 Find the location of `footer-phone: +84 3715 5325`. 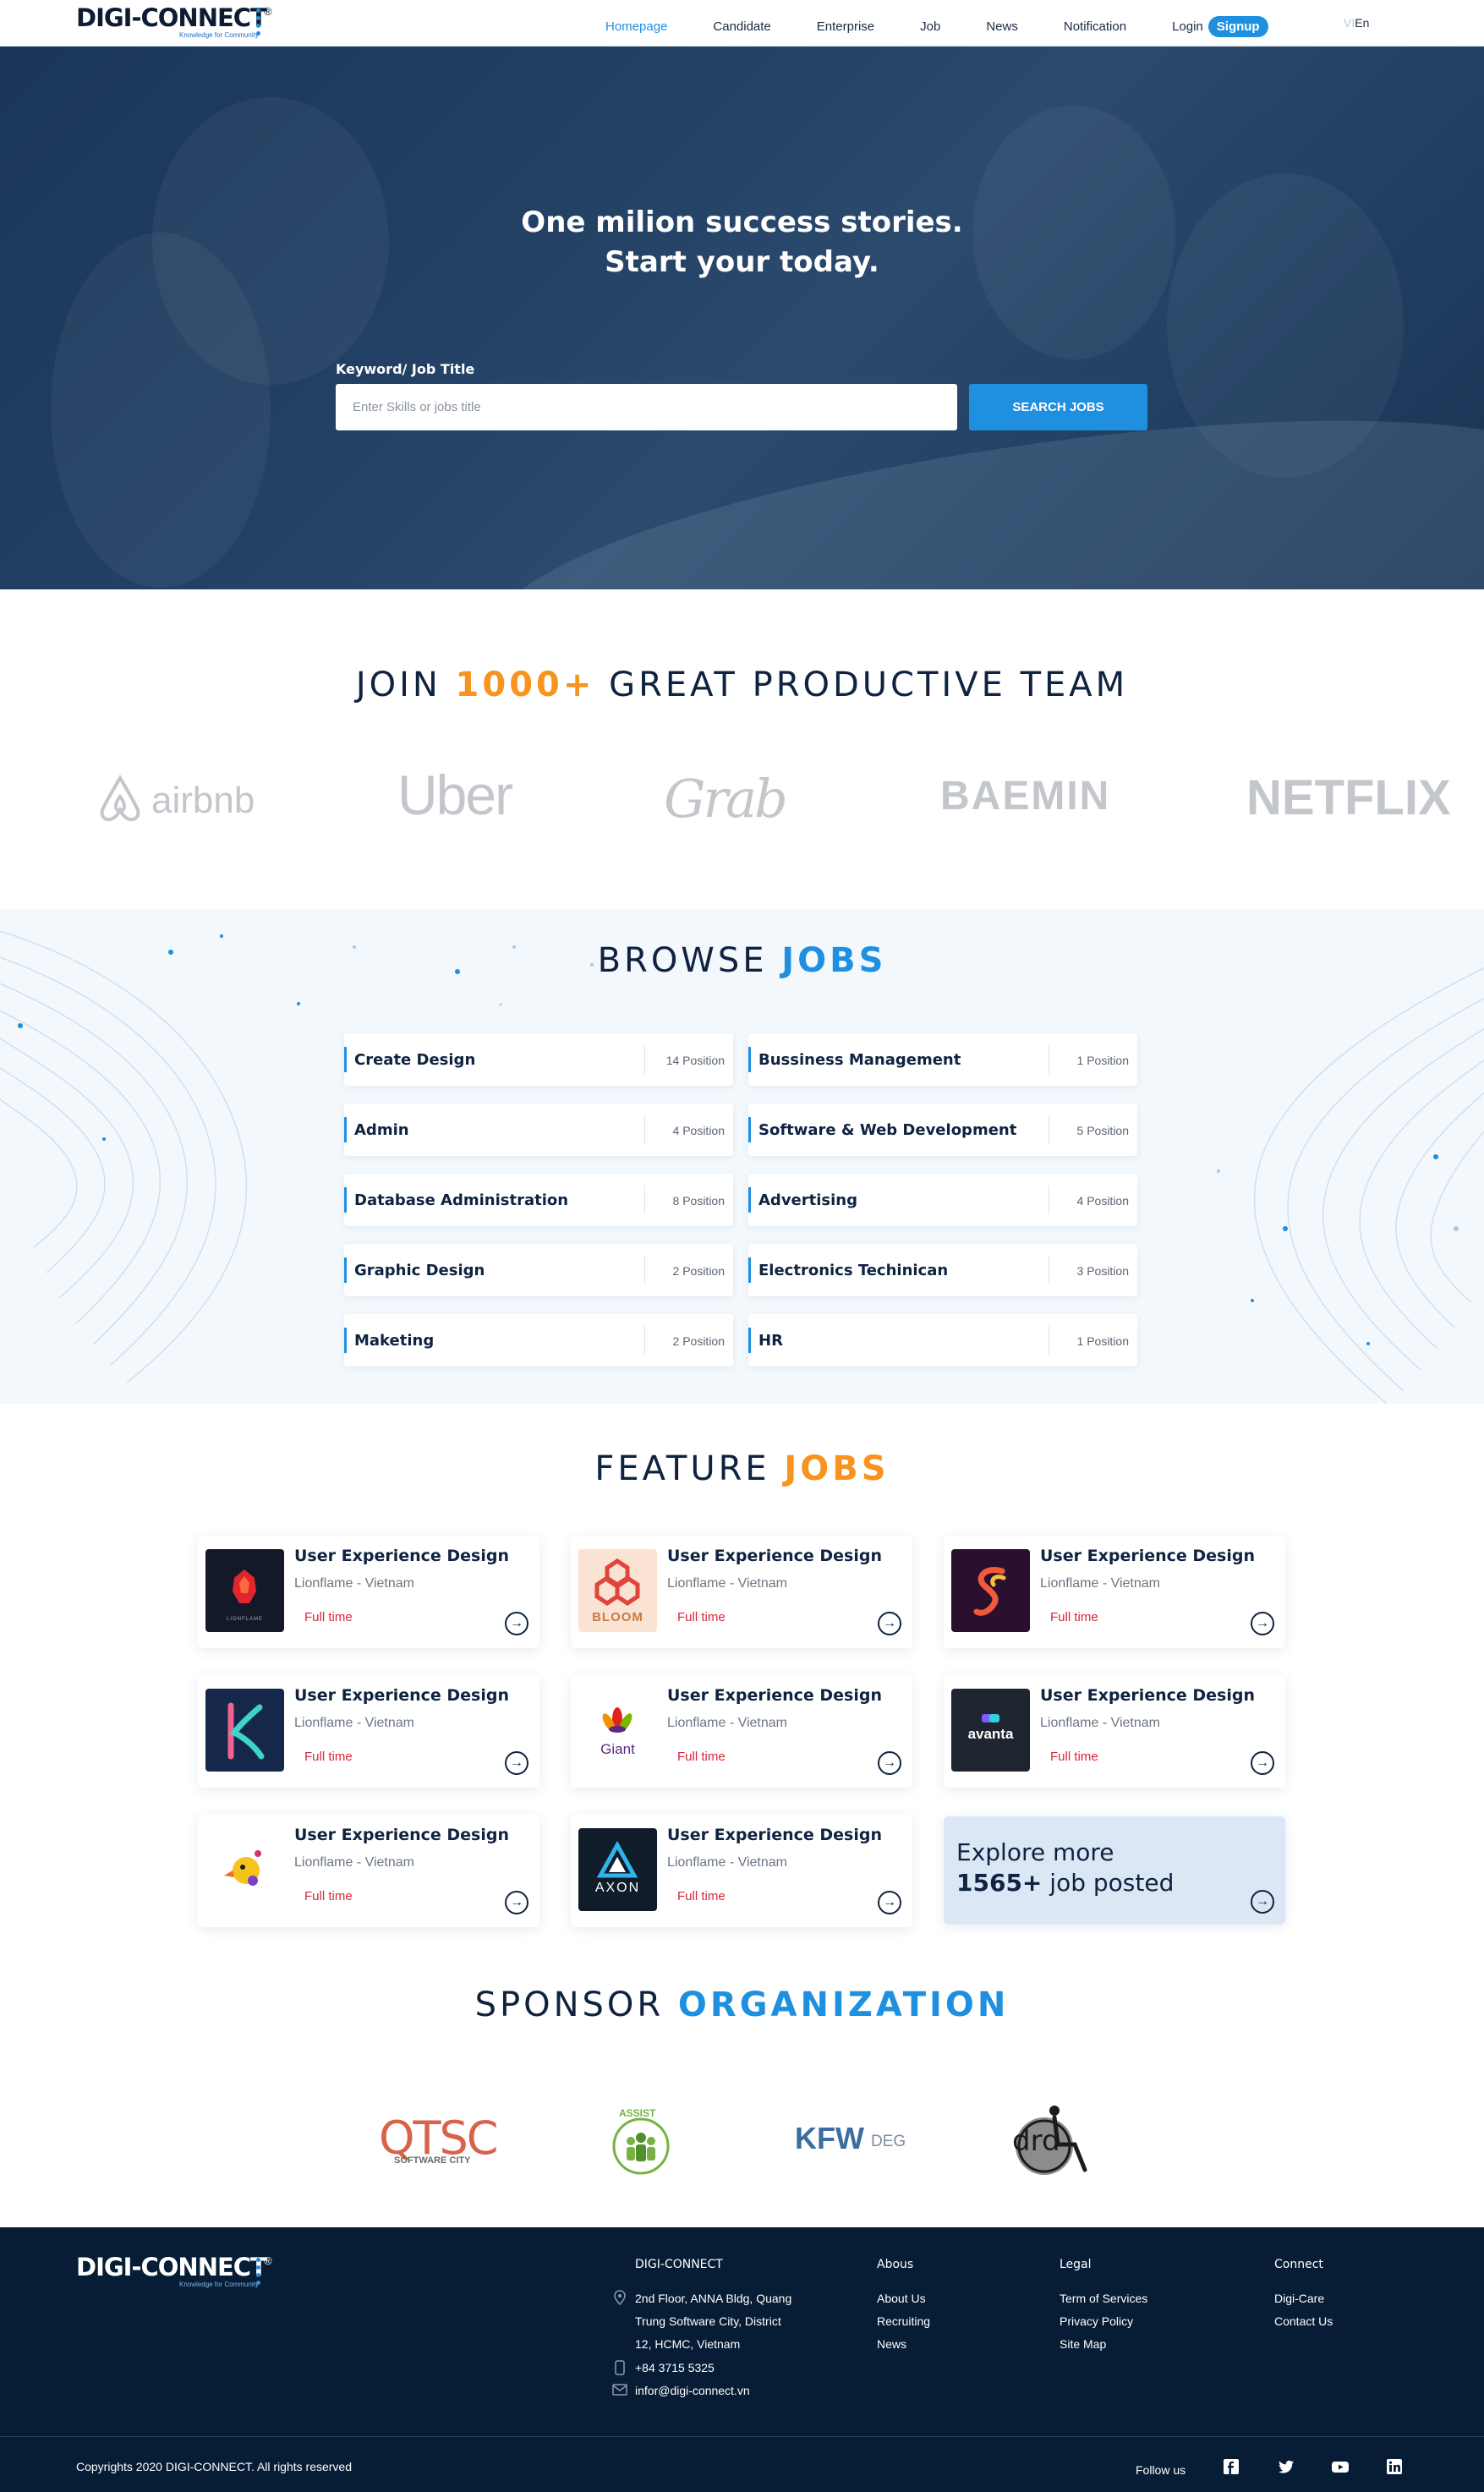

footer-phone: +84 3715 5325 is located at coordinates (675, 2368).